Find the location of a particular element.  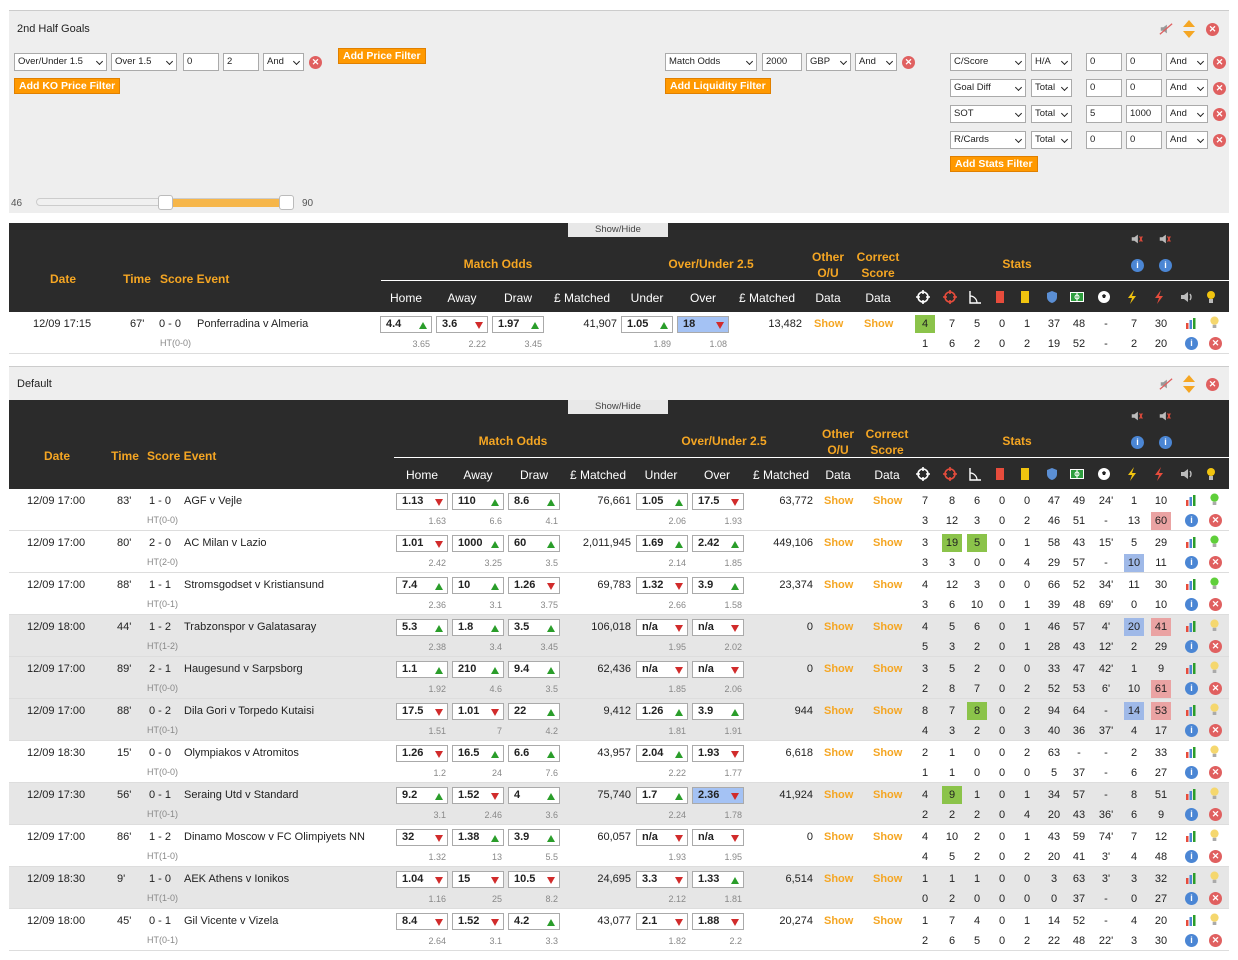

add-liquidity-filter-button: Add Liquidity Filter is located at coordinates (718, 86).